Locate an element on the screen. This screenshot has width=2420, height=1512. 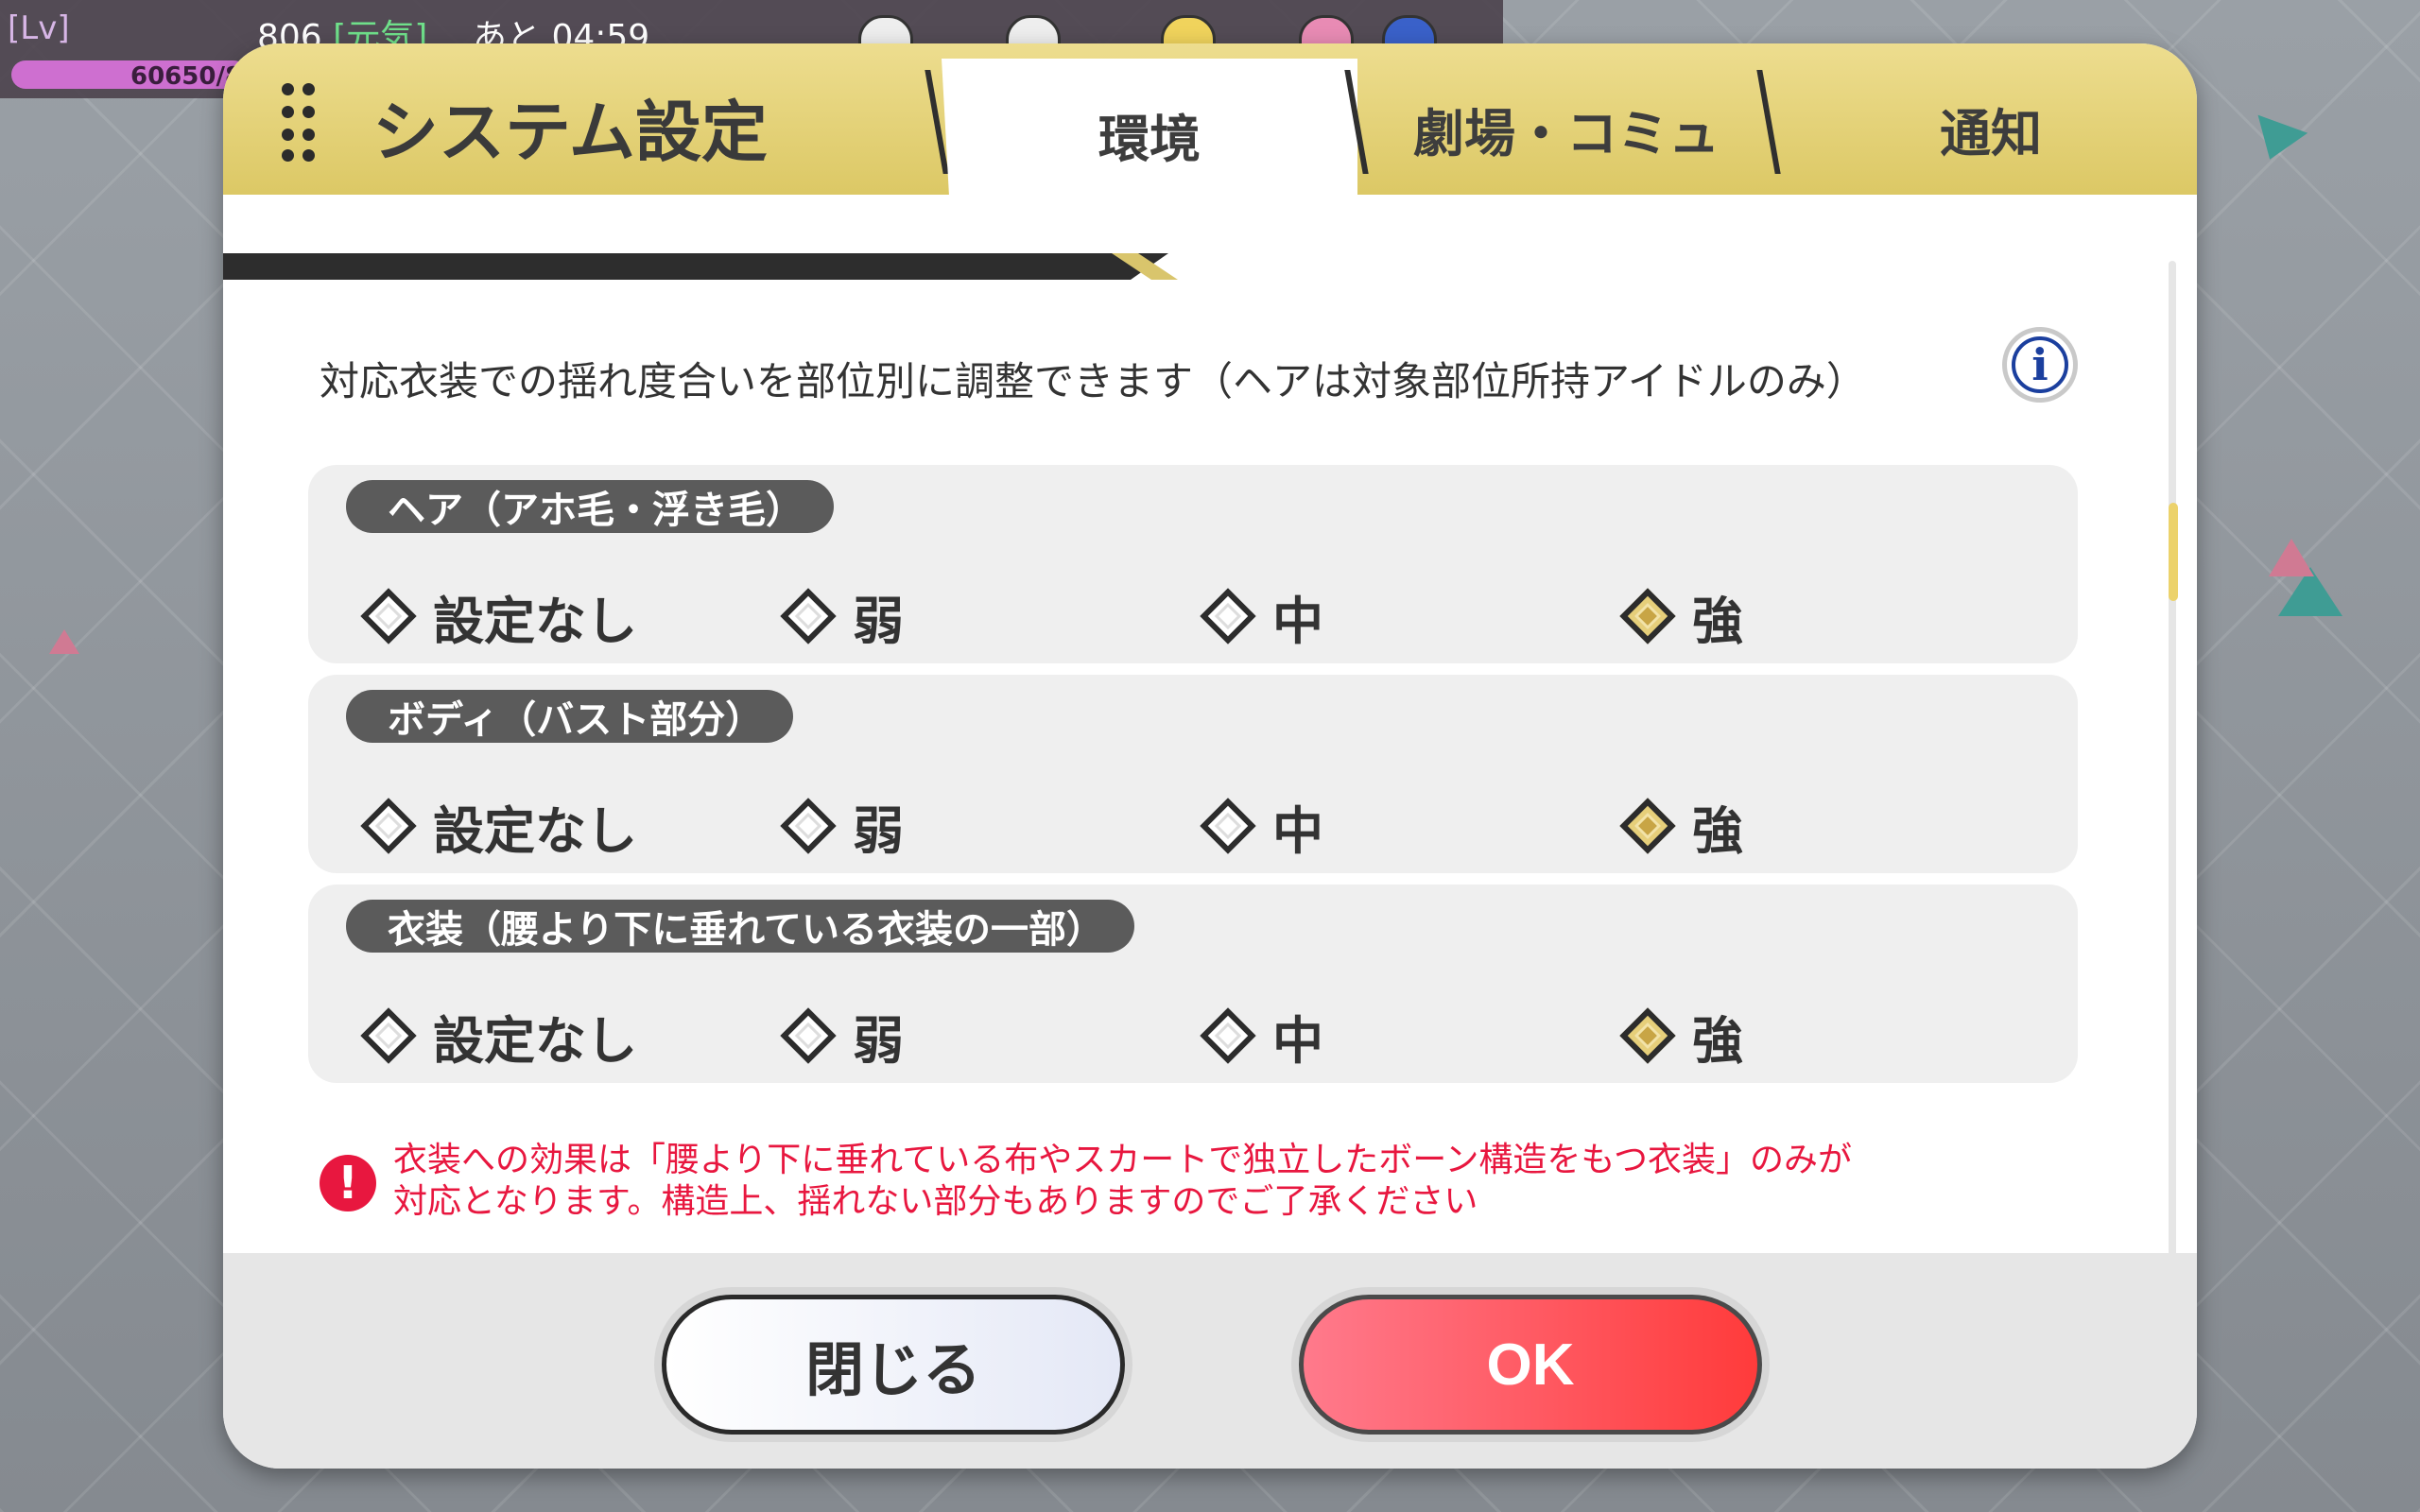
info-button: i is located at coordinates (2040, 365).